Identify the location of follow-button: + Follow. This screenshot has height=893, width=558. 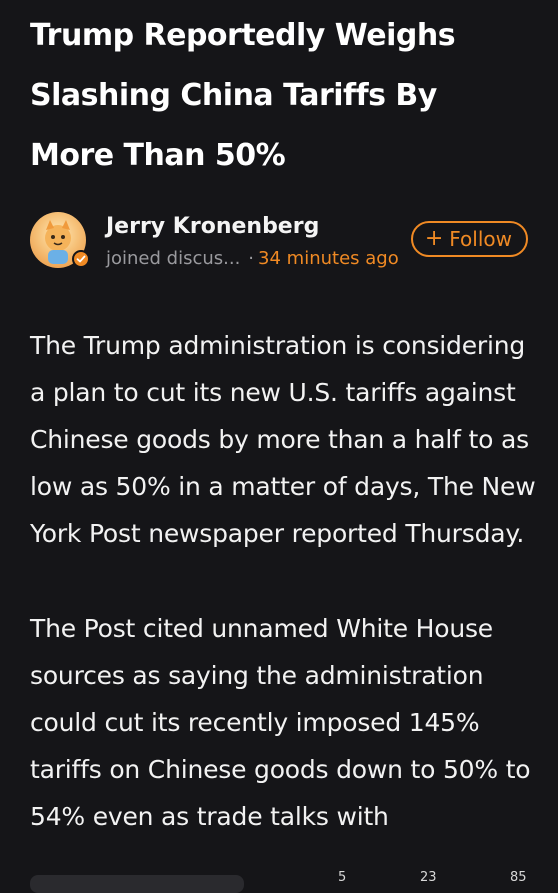
(469, 239).